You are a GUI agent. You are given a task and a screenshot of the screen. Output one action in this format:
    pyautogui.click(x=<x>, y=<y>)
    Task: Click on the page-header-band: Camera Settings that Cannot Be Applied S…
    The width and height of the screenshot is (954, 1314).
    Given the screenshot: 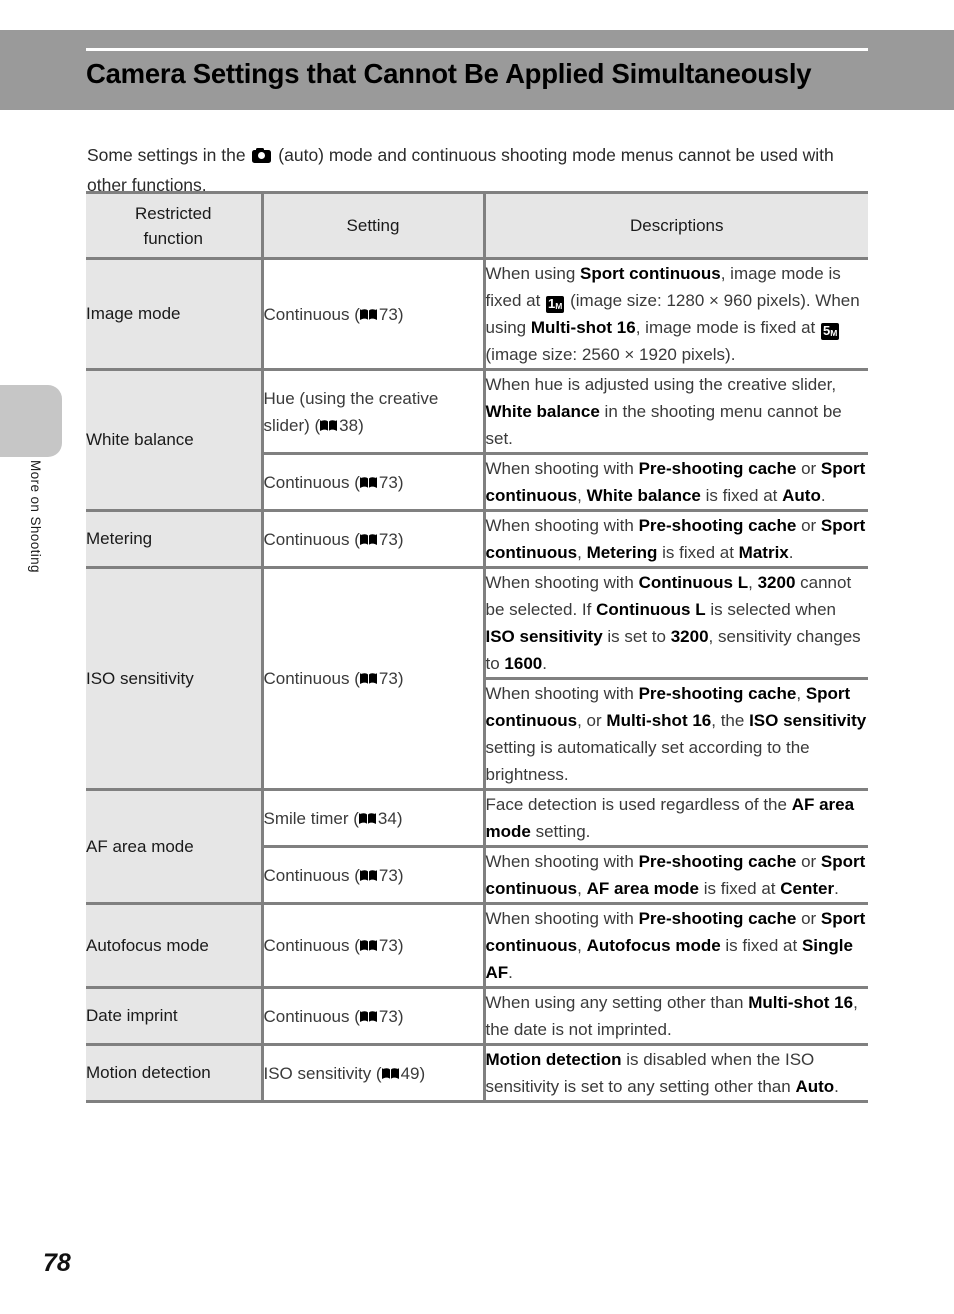 What is the action you would take?
    pyautogui.click(x=477, y=70)
    